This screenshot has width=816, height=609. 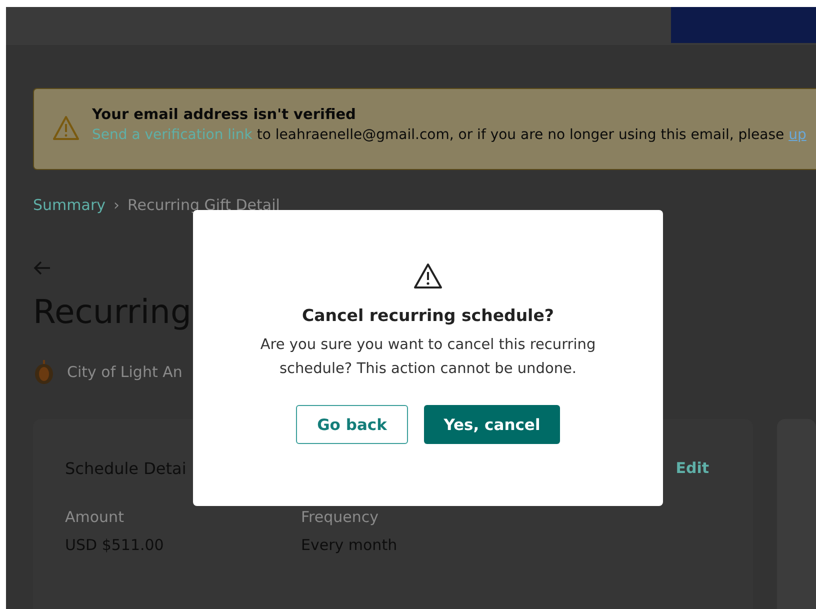 What do you see at coordinates (204, 205) in the screenshot?
I see `breadcrumb-item: Recurring Gift Detail` at bounding box center [204, 205].